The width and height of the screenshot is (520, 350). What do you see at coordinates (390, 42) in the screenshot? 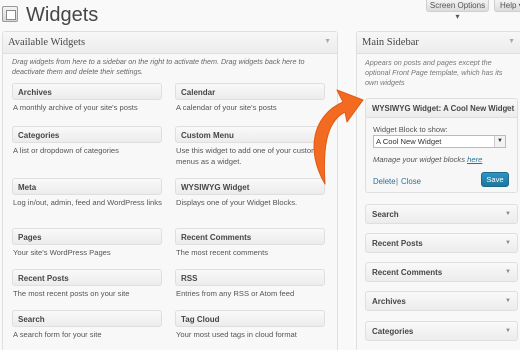
I see `main-sidebar-title: Main Sidebar` at bounding box center [390, 42].